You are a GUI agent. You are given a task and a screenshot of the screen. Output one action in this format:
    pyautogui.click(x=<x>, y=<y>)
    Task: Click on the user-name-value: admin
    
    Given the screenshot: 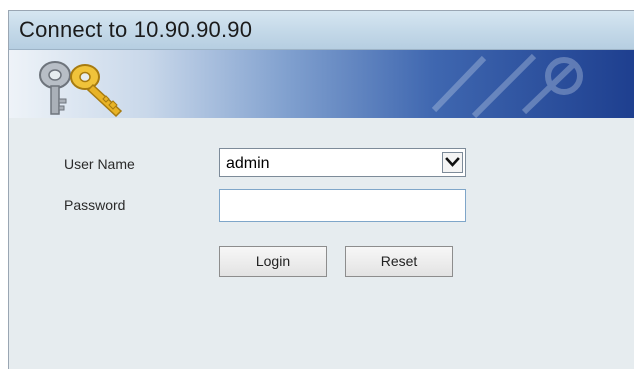 What is the action you would take?
    pyautogui.click(x=248, y=163)
    